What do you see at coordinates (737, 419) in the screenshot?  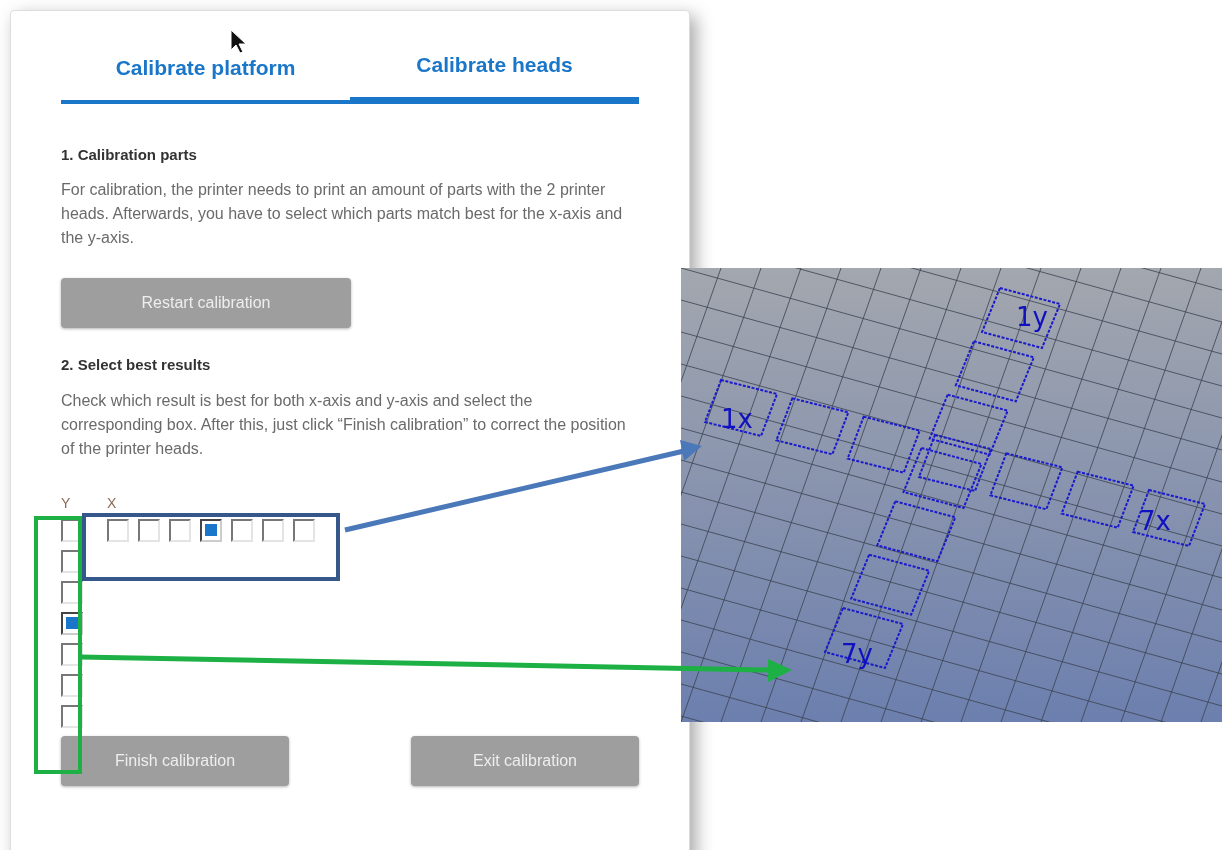 I see `part-label: 1x` at bounding box center [737, 419].